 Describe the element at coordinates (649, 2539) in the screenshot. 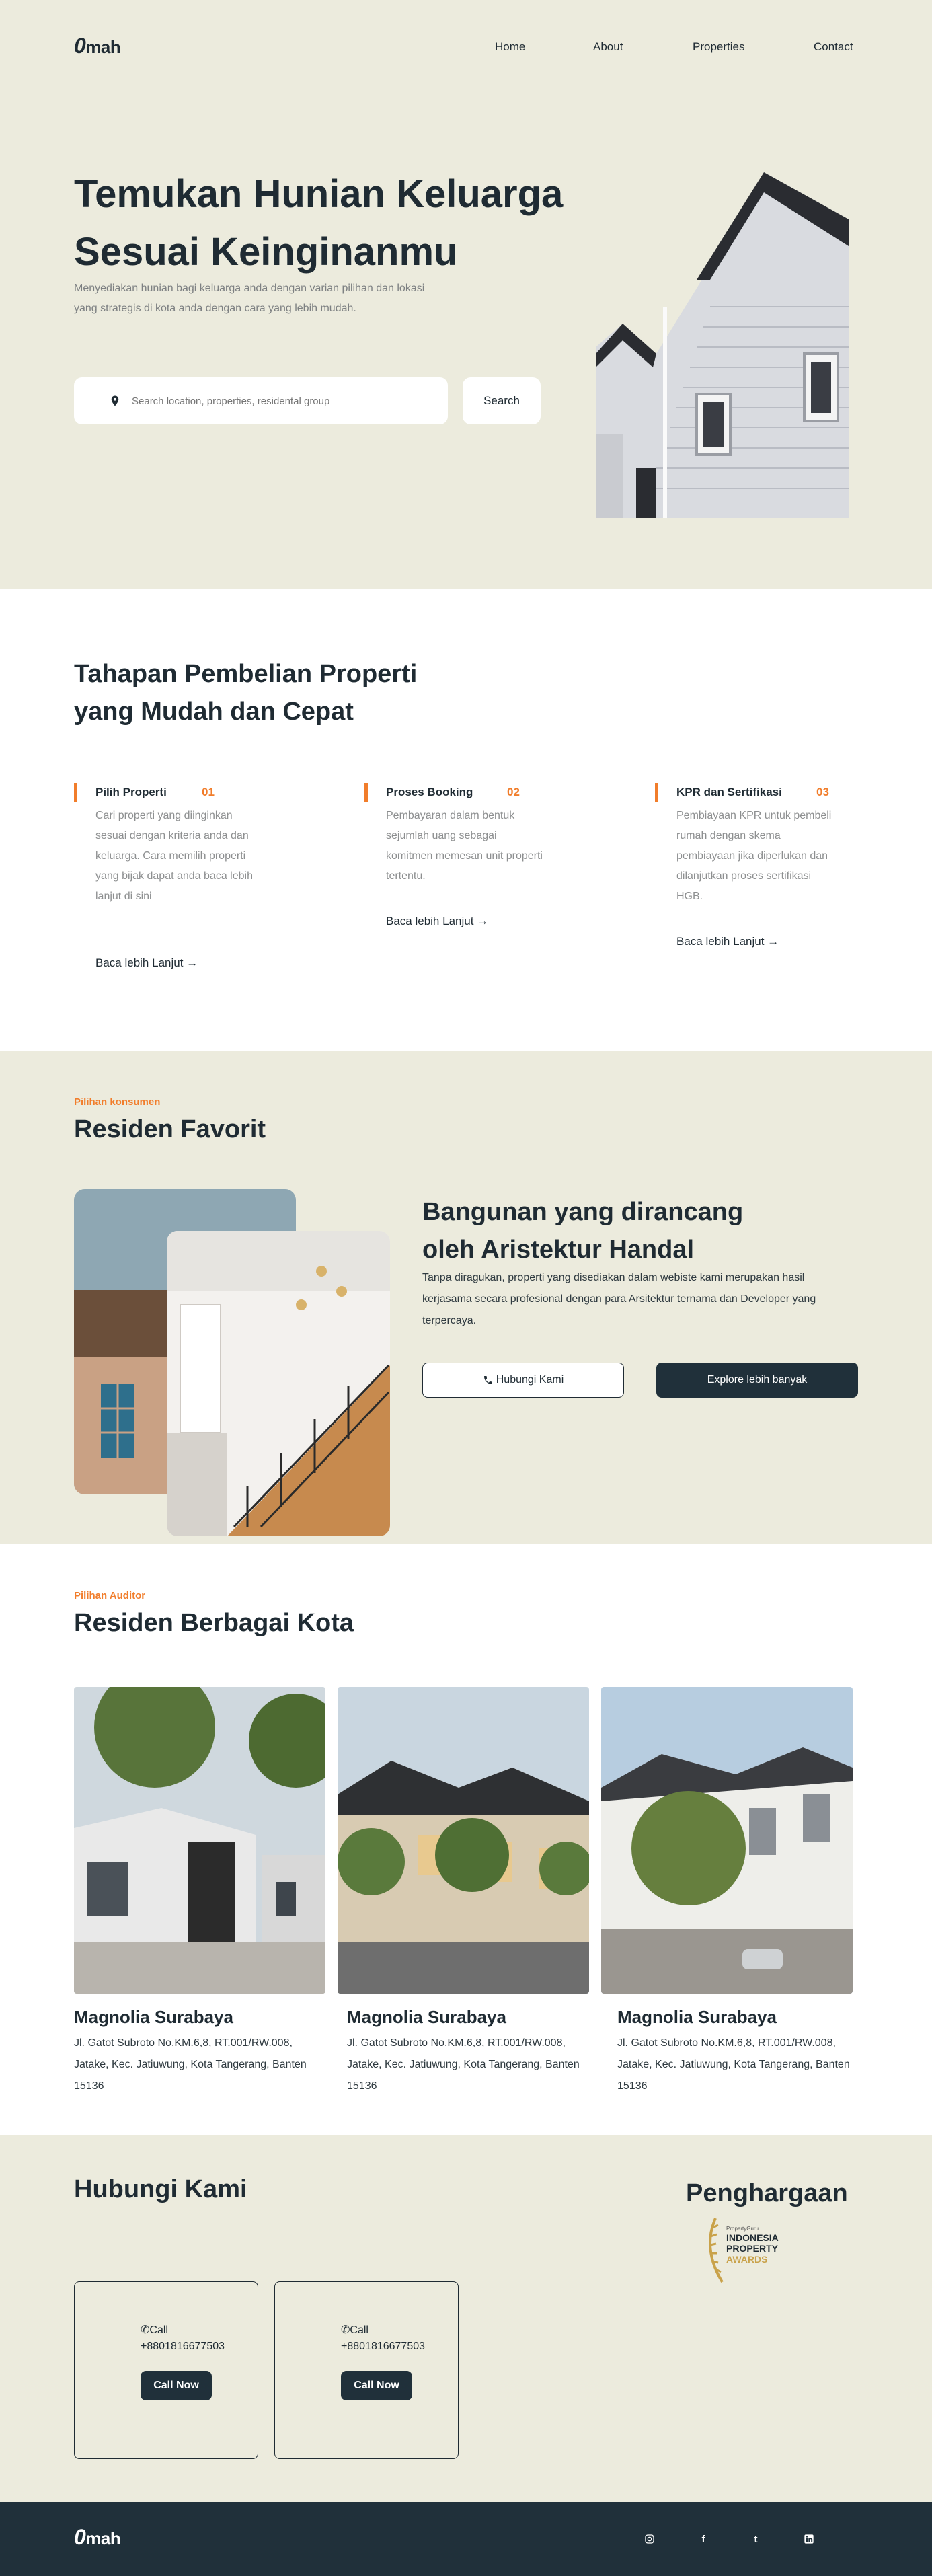

I see `instagram-icon` at that location.